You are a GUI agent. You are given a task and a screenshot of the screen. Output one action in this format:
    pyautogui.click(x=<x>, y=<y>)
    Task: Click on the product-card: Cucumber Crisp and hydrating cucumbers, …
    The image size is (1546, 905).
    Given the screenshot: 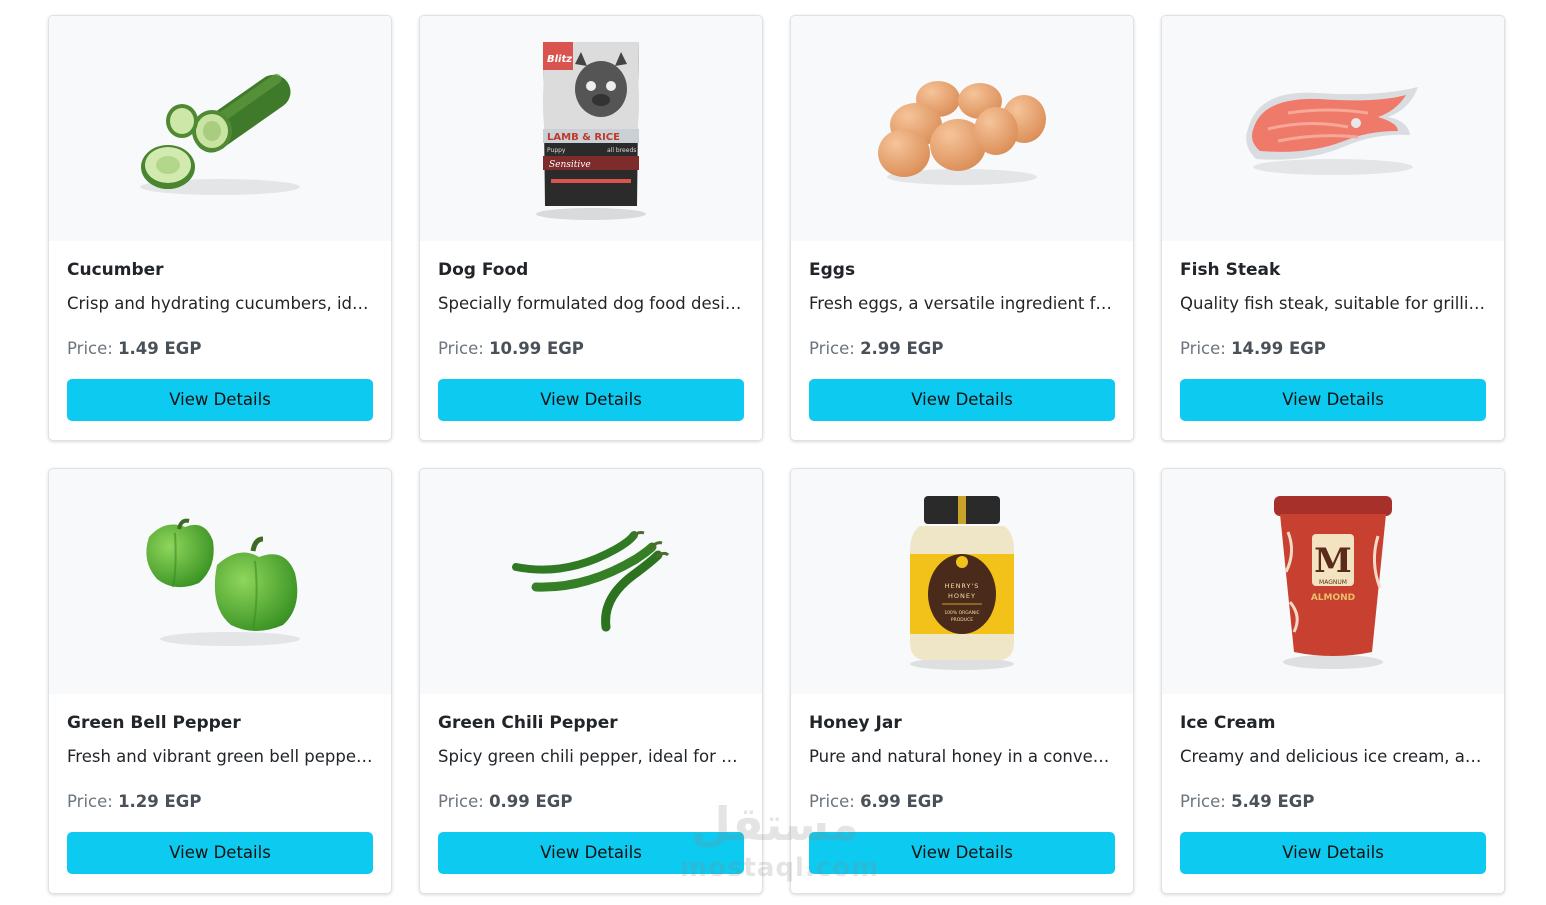 What is the action you would take?
    pyautogui.click(x=220, y=228)
    